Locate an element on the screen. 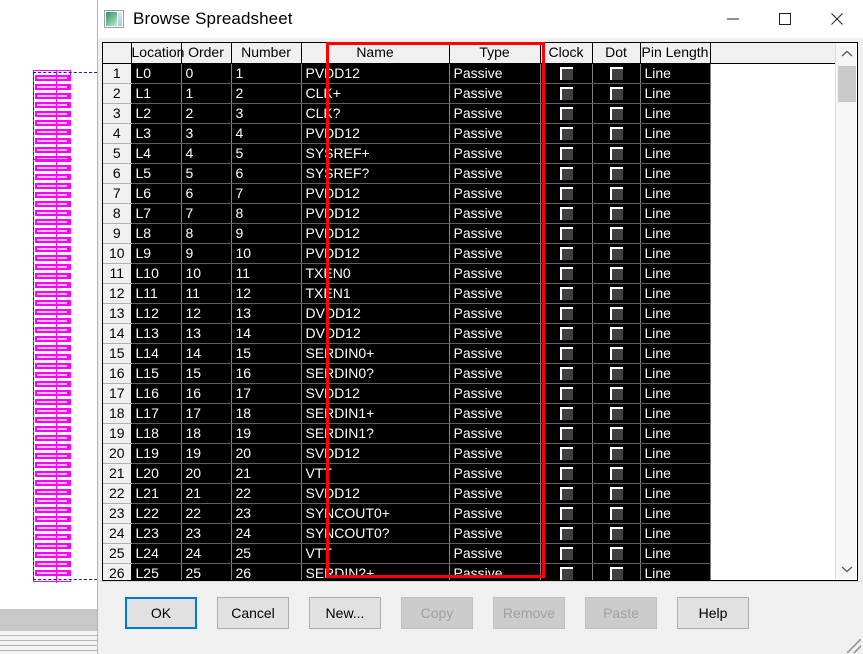 This screenshot has height=654, width=863. location-cell: L17 is located at coordinates (156, 413).